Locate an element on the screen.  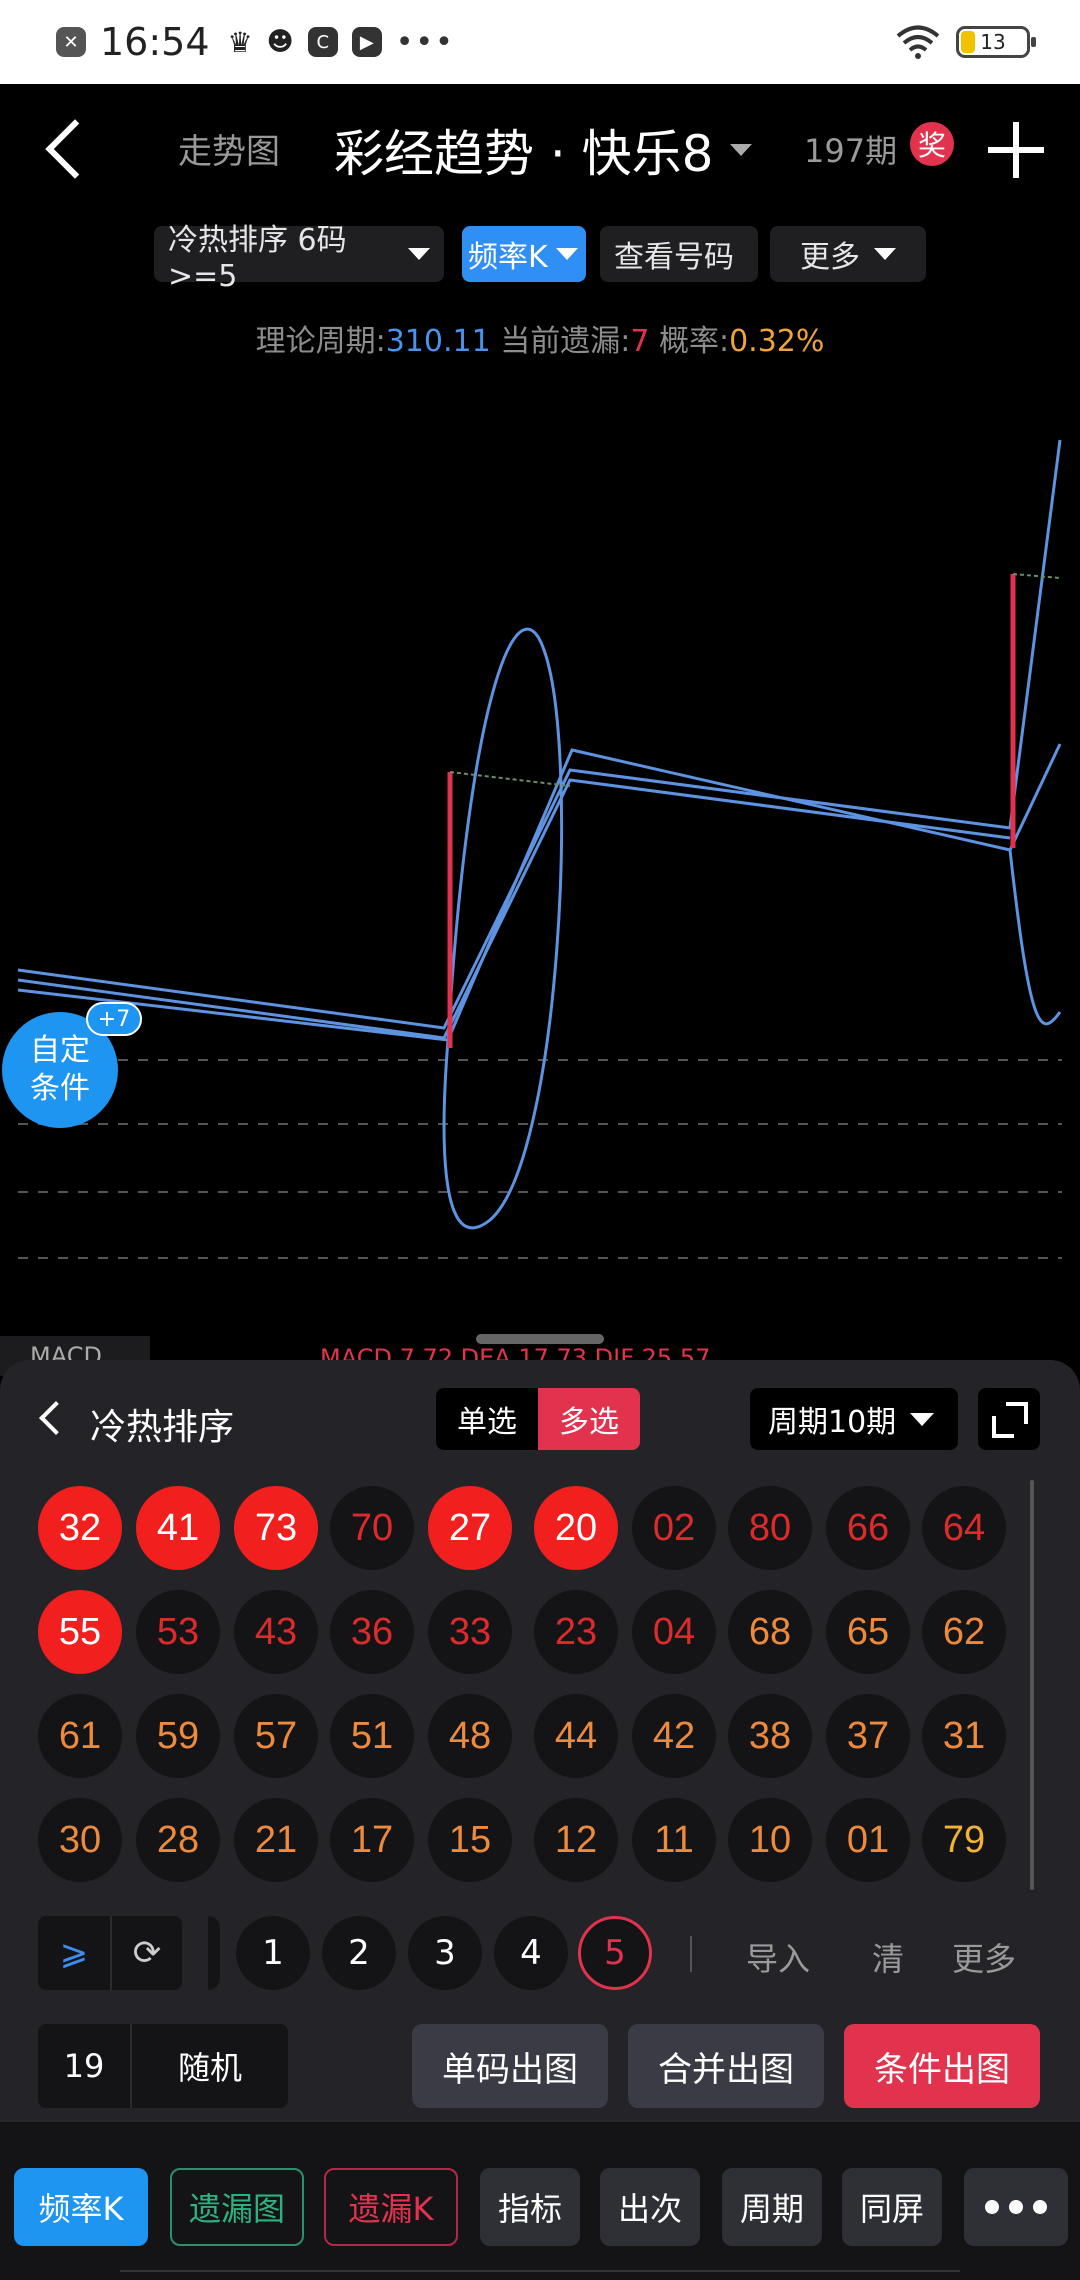
number-ball: 41 is located at coordinates (178, 1528).